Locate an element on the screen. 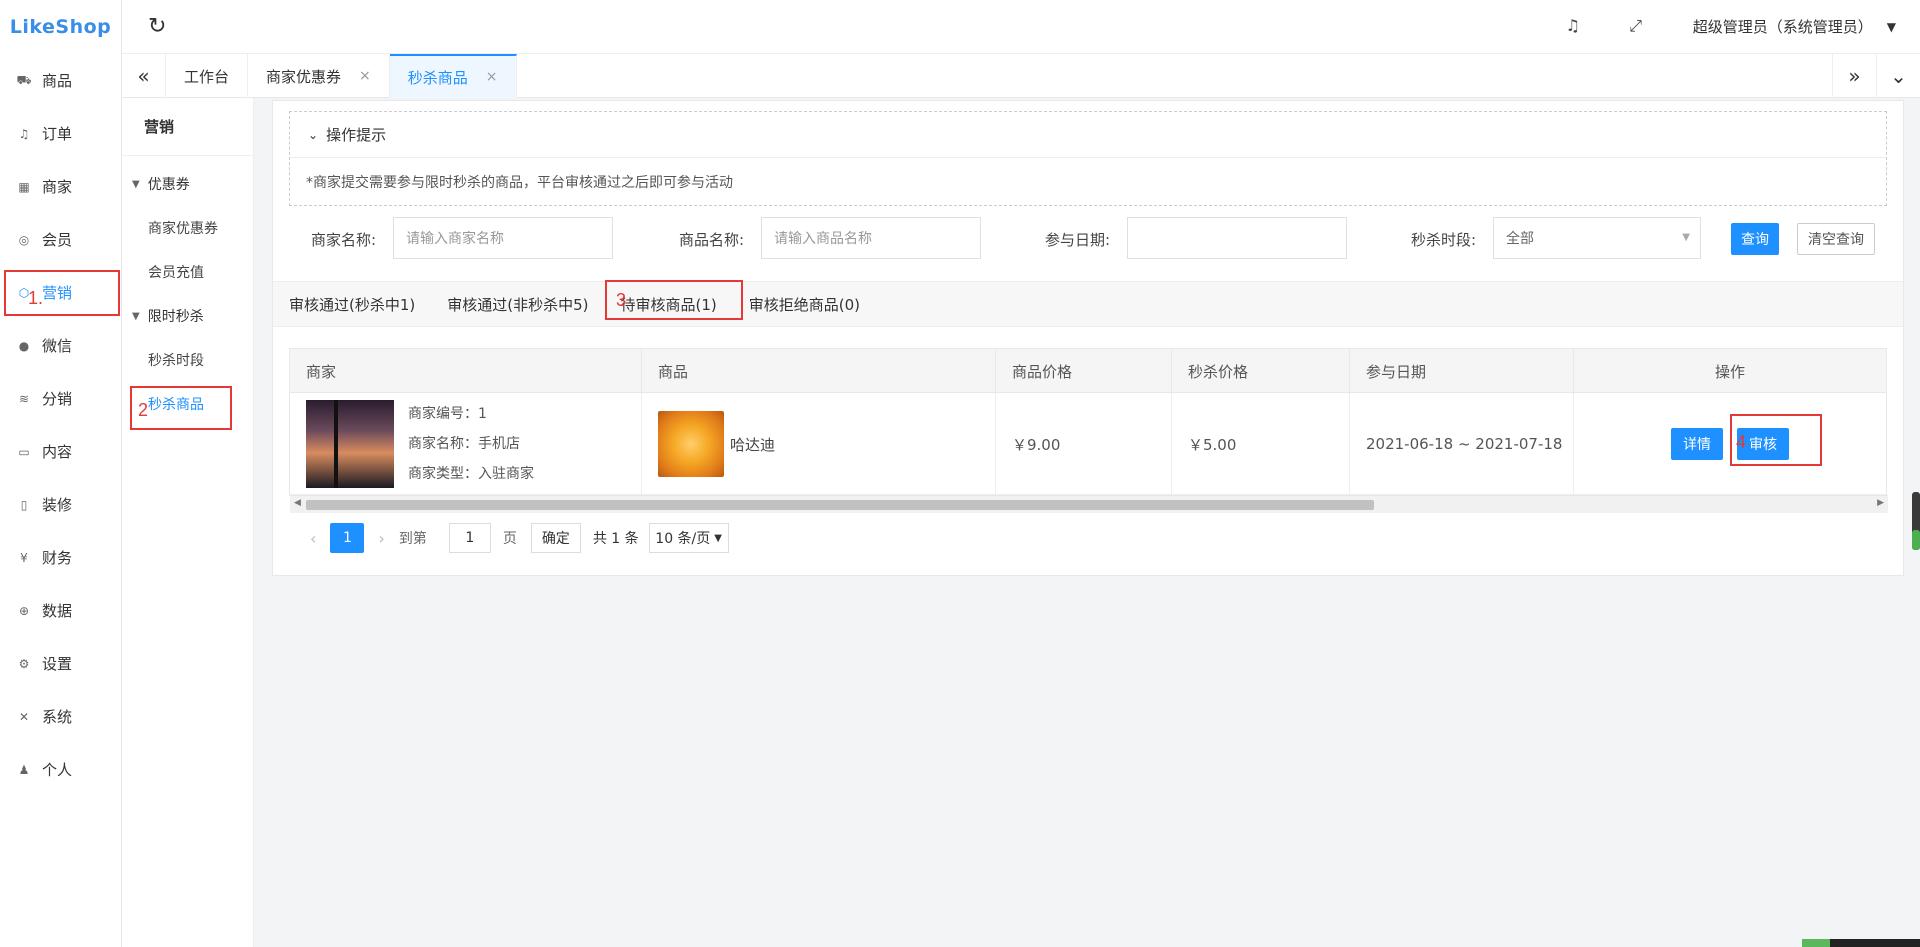  col-seckill-price: 秒杀价格 is located at coordinates (1261, 371).